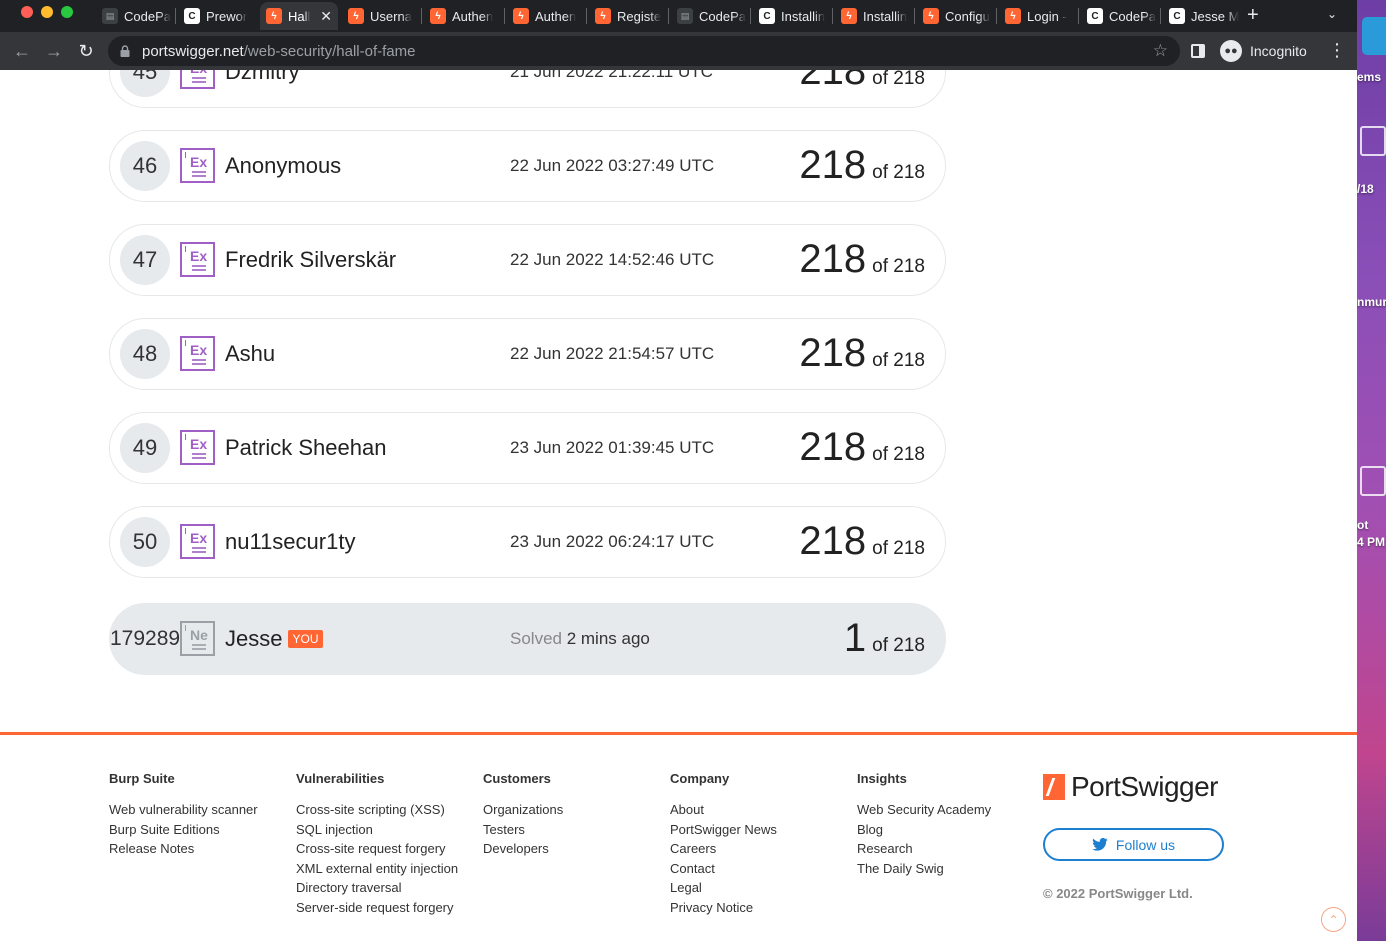 The height and width of the screenshot is (941, 1386). Describe the element at coordinates (1133, 844) in the screenshot. I see `follow-us-button: Follow us` at that location.